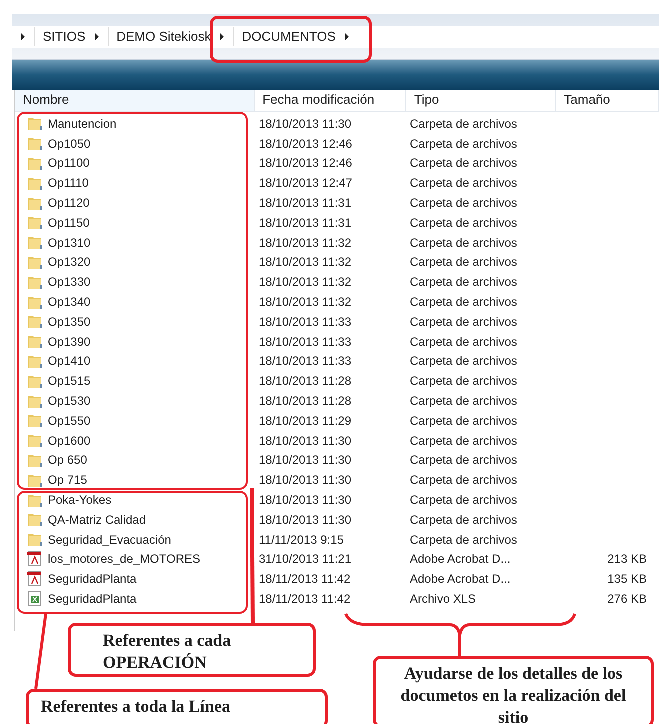 This screenshot has width=659, height=724. What do you see at coordinates (68, 183) in the screenshot?
I see `file-name: Op1110` at bounding box center [68, 183].